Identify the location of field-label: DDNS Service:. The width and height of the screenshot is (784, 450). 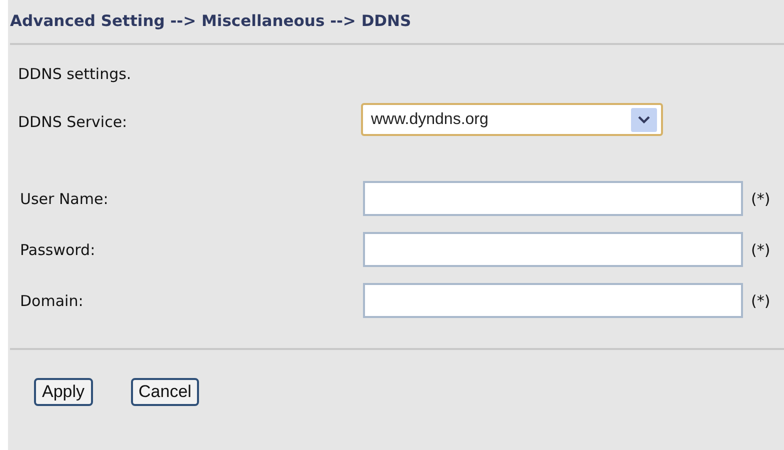
(73, 123).